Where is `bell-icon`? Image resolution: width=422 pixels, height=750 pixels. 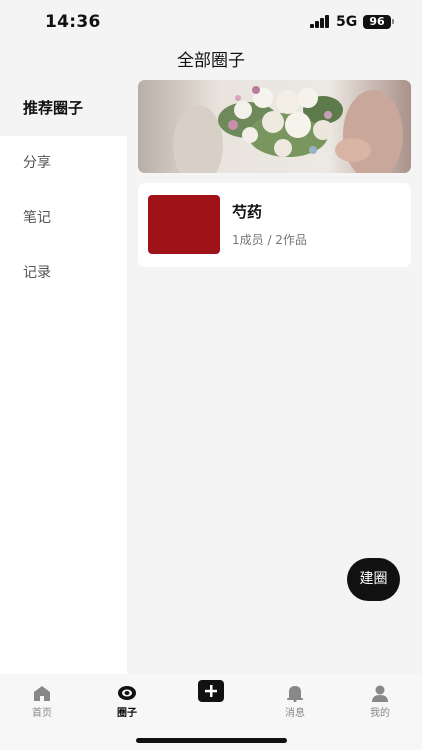 bell-icon is located at coordinates (295, 694).